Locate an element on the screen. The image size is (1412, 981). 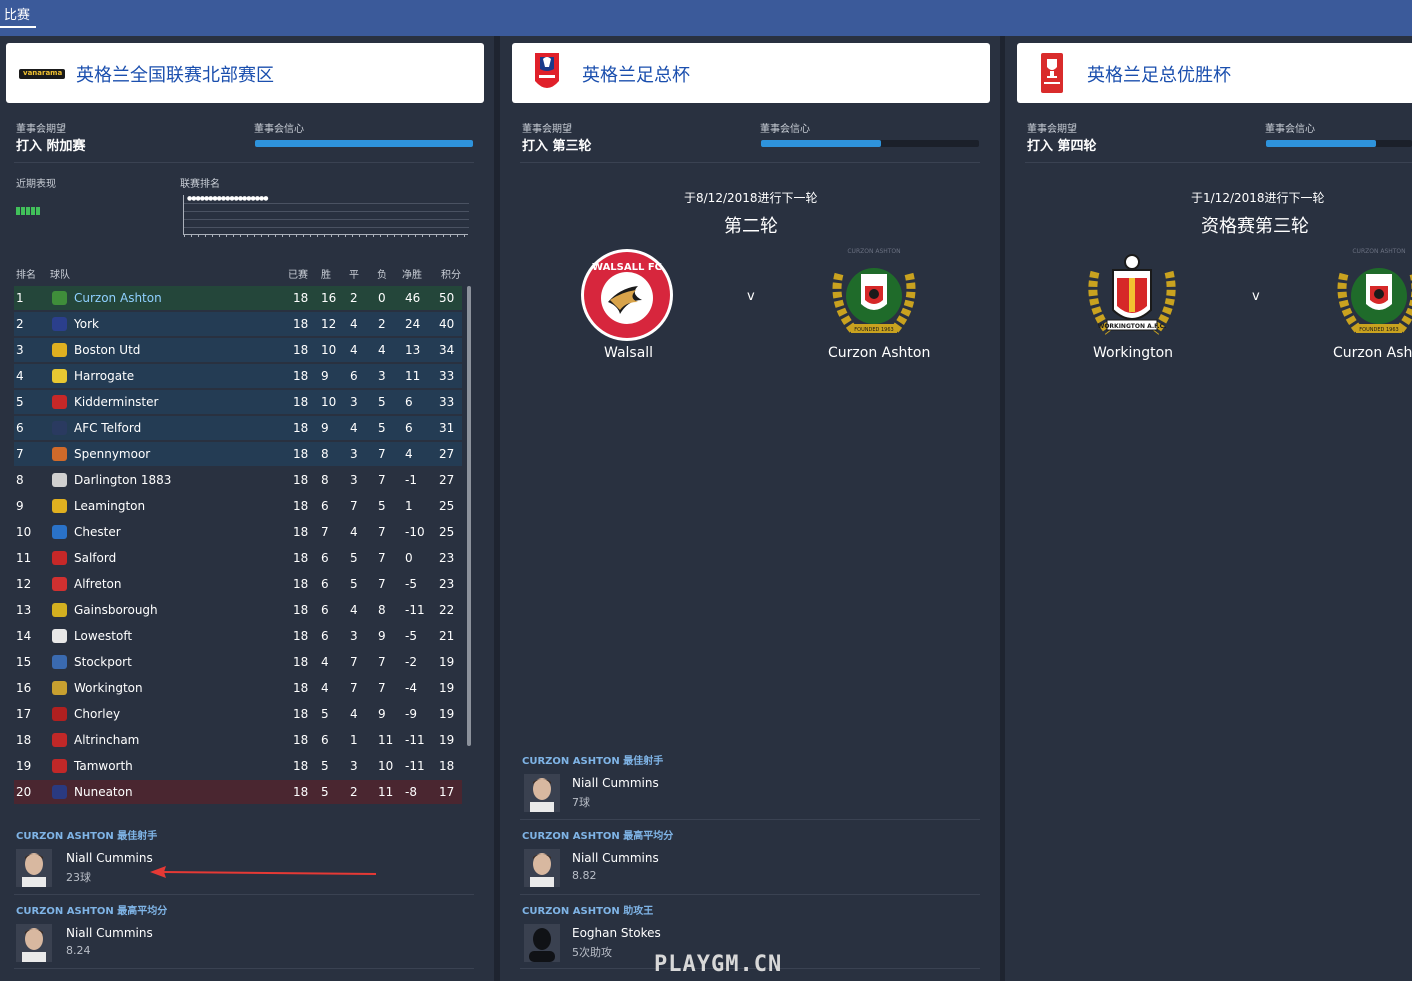
row-position: 9 is located at coordinates (20, 506).